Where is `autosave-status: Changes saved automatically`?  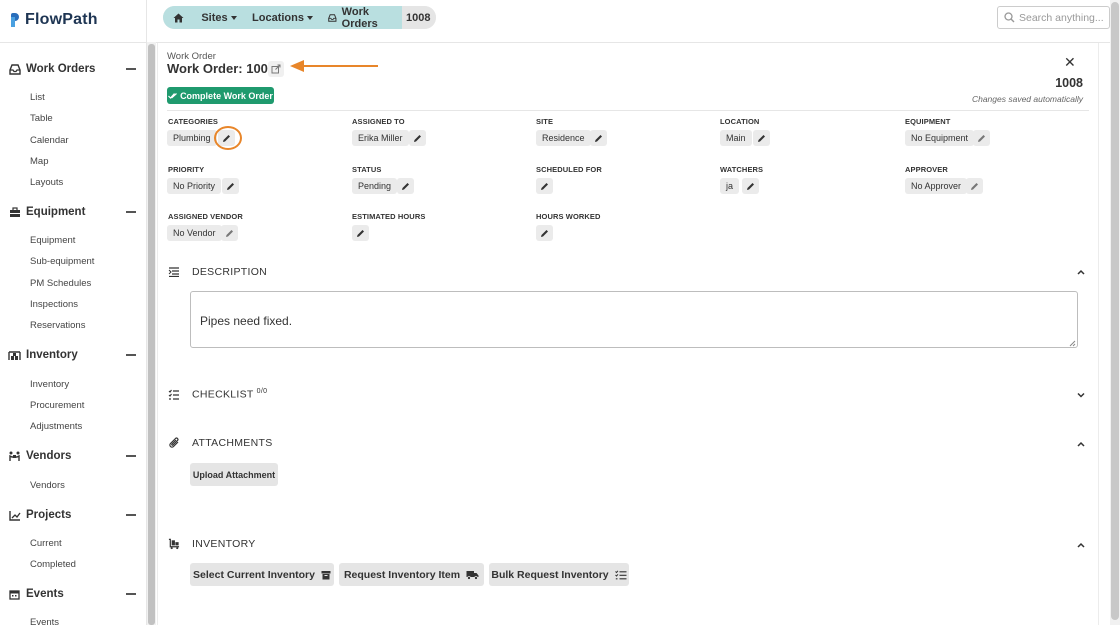 autosave-status: Changes saved automatically is located at coordinates (1027, 99).